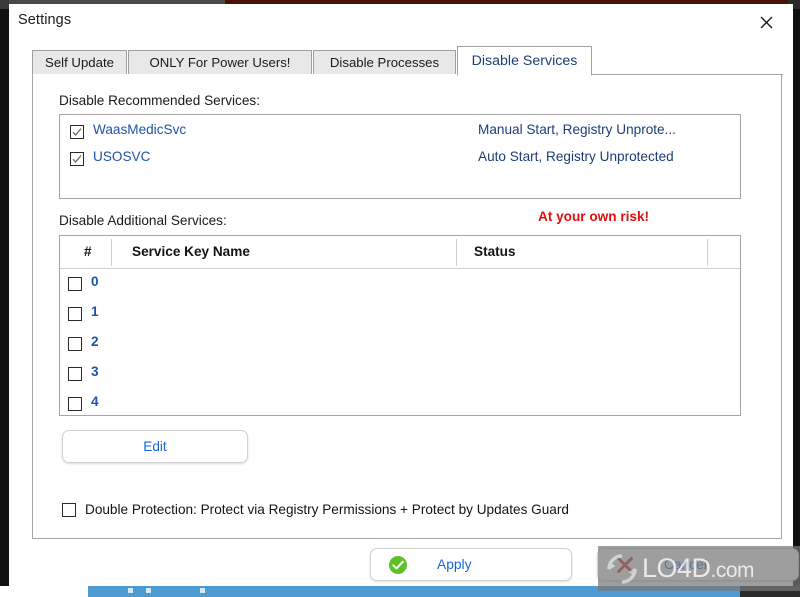 The height and width of the screenshot is (597, 800). Describe the element at coordinates (400, 252) in the screenshot. I see `table-header-row: # Service Key Name Status` at that location.